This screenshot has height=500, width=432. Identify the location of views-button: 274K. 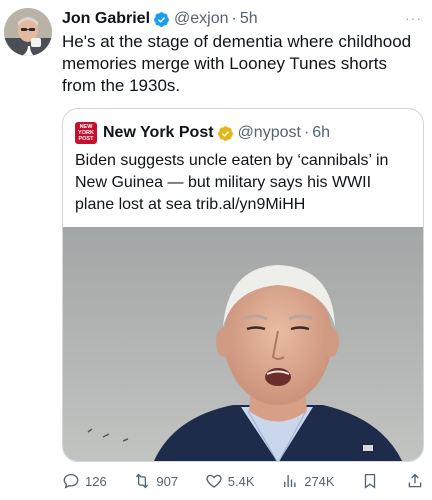
(308, 481).